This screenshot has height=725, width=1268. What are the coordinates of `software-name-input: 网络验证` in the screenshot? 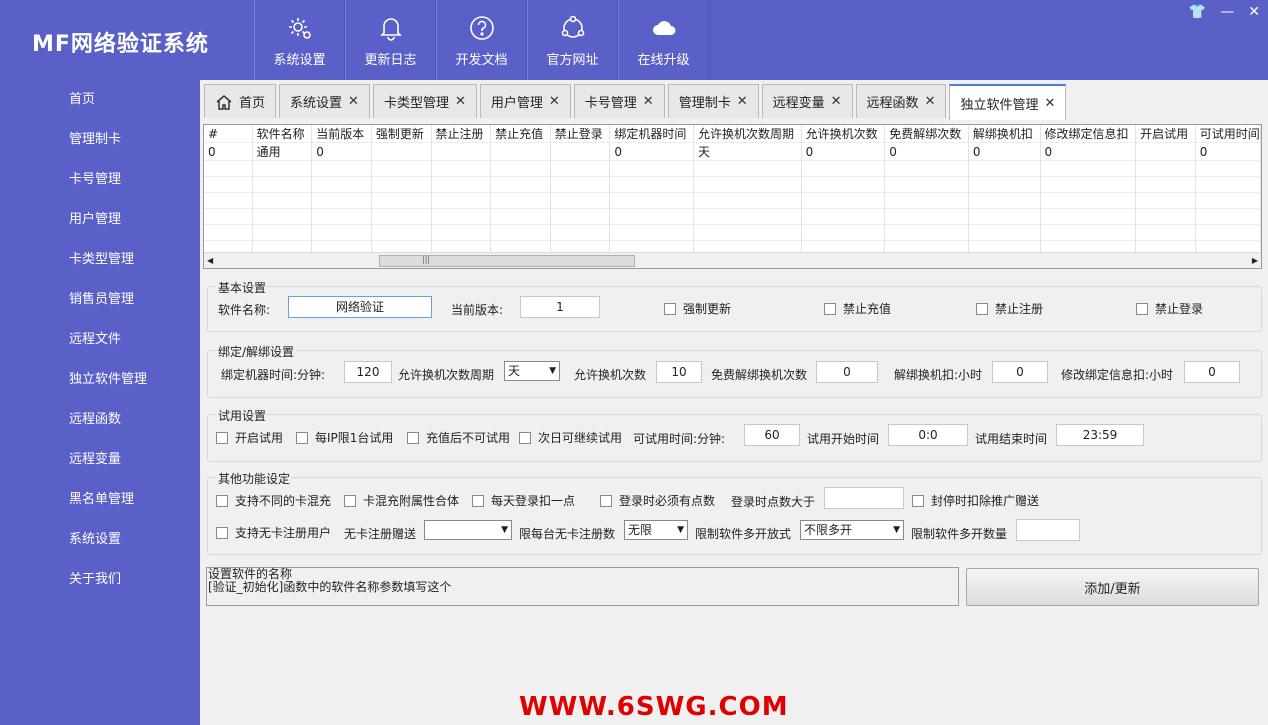 It's located at (360, 307).